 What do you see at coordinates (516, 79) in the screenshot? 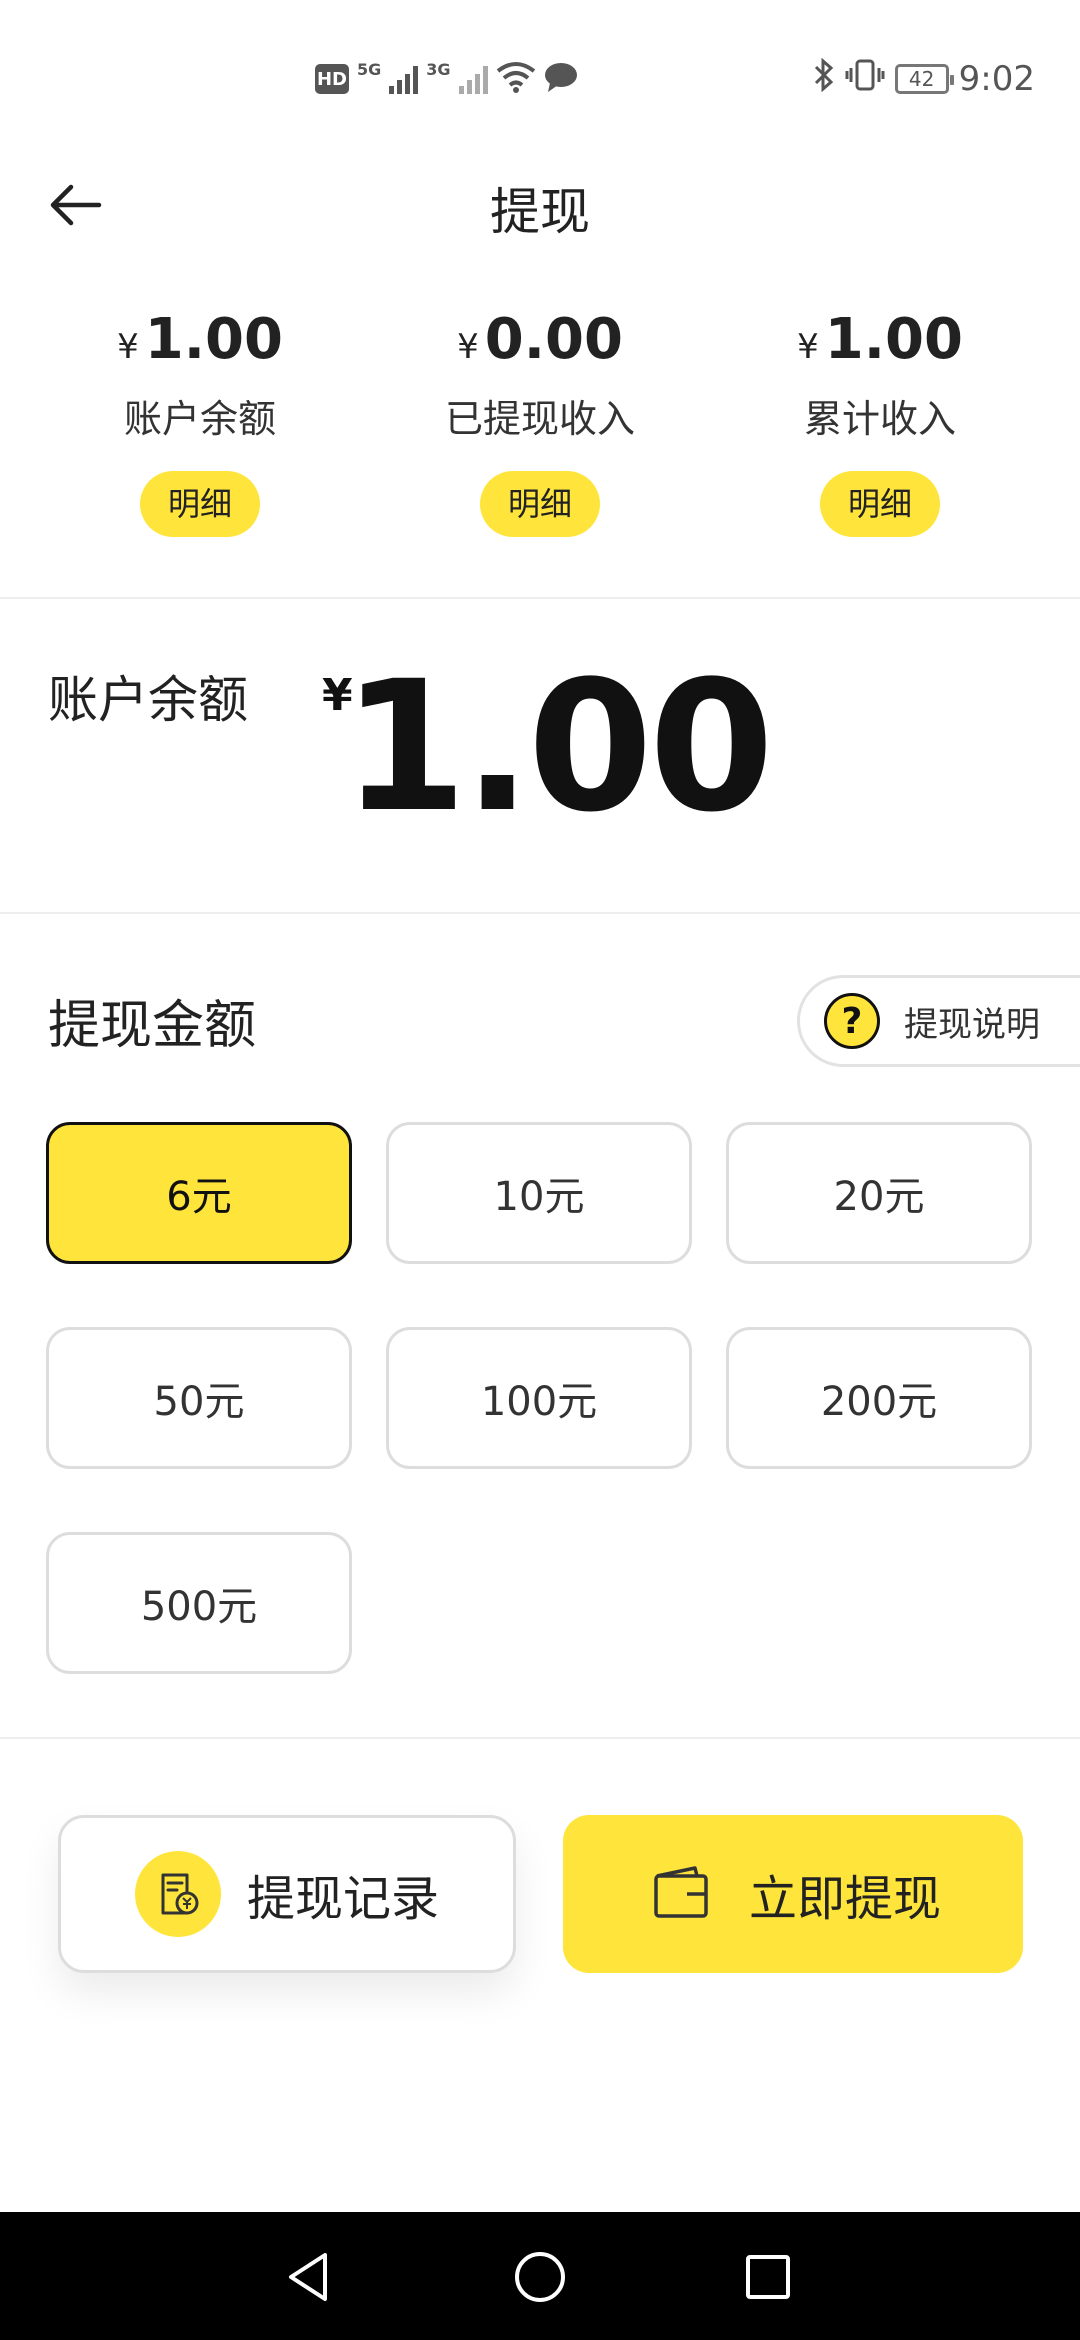
I see `wifi-icon` at bounding box center [516, 79].